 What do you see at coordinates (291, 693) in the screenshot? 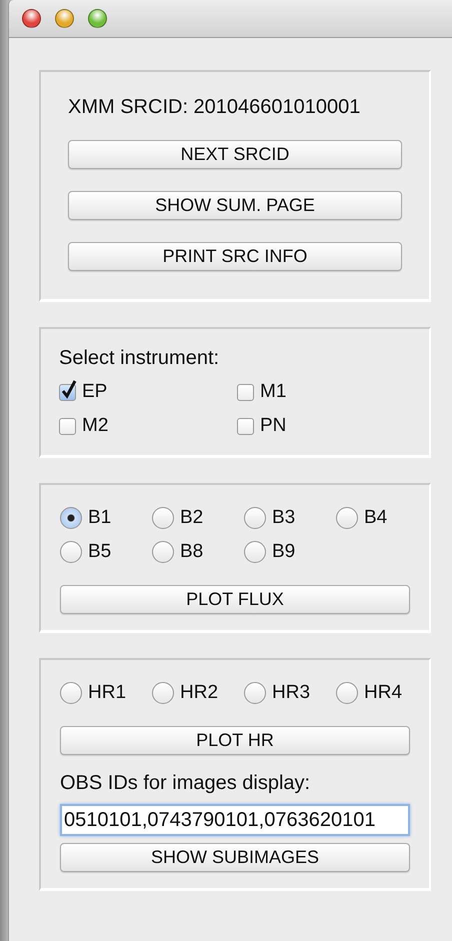
I see `radio-label: HR3` at bounding box center [291, 693].